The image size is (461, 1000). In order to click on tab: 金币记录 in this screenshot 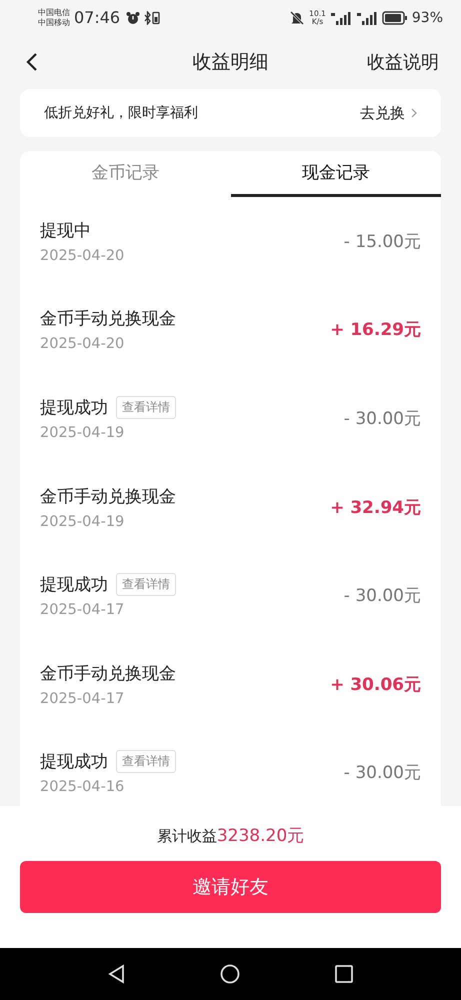, I will do `click(125, 174)`.